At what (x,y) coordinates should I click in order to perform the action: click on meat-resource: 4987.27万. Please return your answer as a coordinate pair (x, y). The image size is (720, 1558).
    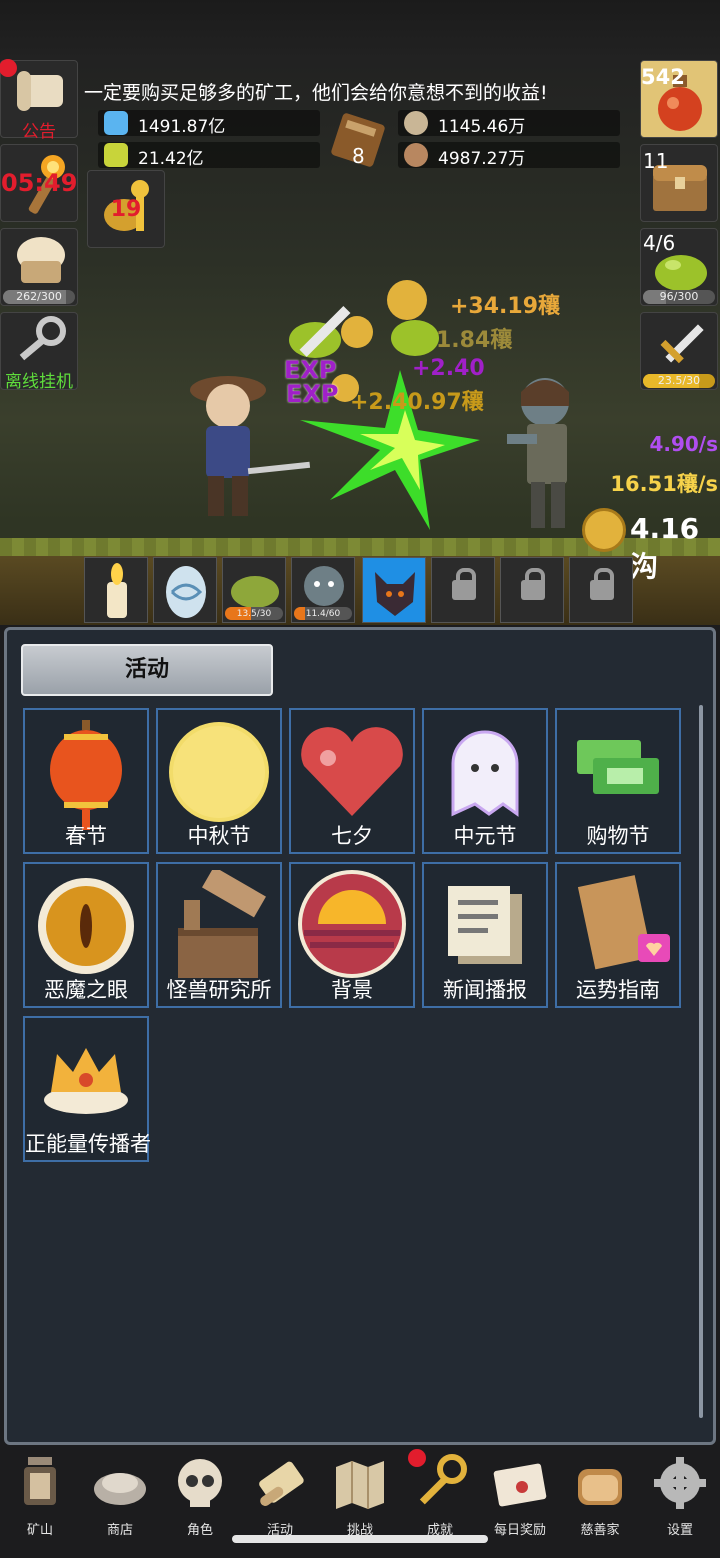
    Looking at the image, I should click on (509, 155).